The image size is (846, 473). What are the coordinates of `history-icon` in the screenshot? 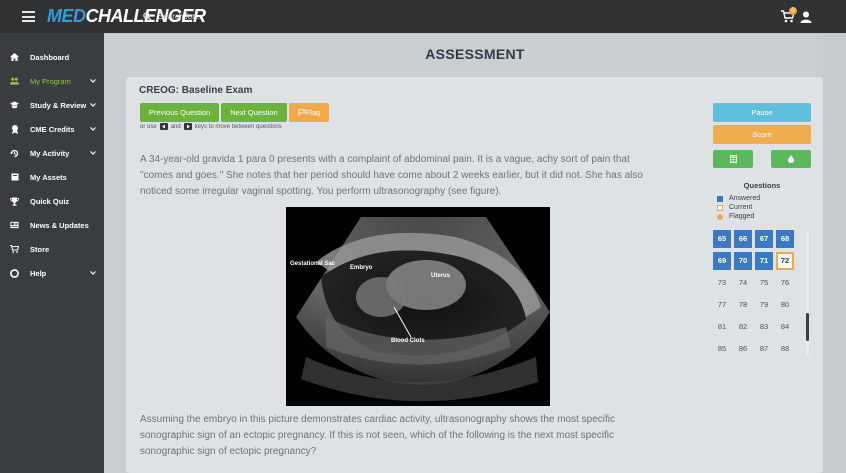 It's located at (14, 153).